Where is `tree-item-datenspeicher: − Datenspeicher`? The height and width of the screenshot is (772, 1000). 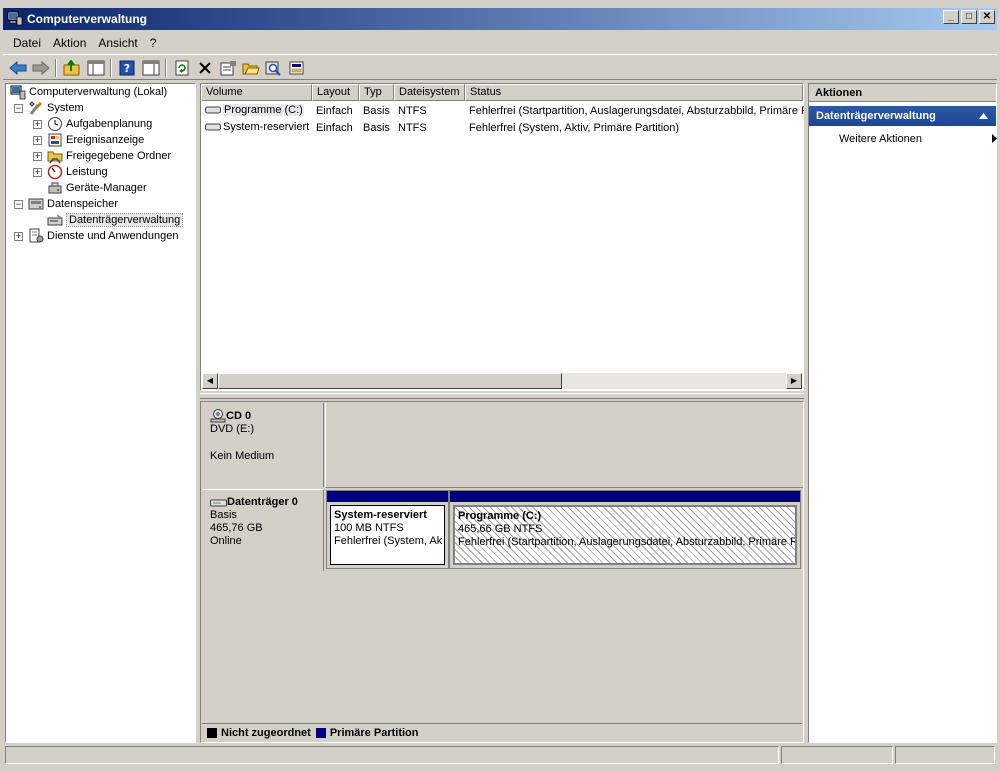
tree-item-datenspeicher: − Datenspeicher is located at coordinates (66, 204).